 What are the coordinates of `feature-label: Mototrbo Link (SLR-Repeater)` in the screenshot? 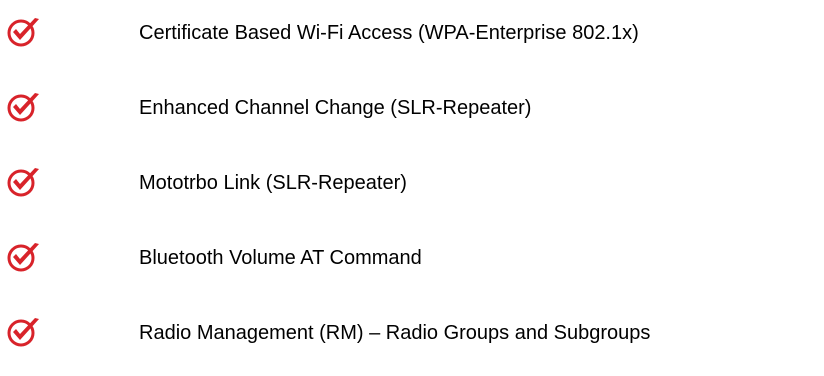 It's located at (273, 183).